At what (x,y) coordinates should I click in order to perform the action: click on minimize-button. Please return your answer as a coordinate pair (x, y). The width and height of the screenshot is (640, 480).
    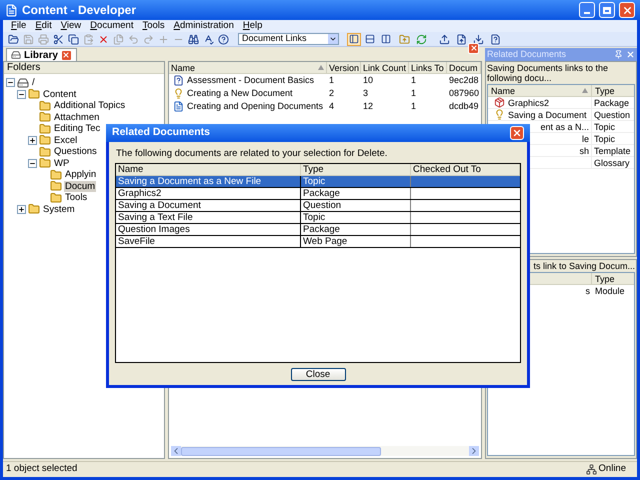
    Looking at the image, I should click on (587, 10).